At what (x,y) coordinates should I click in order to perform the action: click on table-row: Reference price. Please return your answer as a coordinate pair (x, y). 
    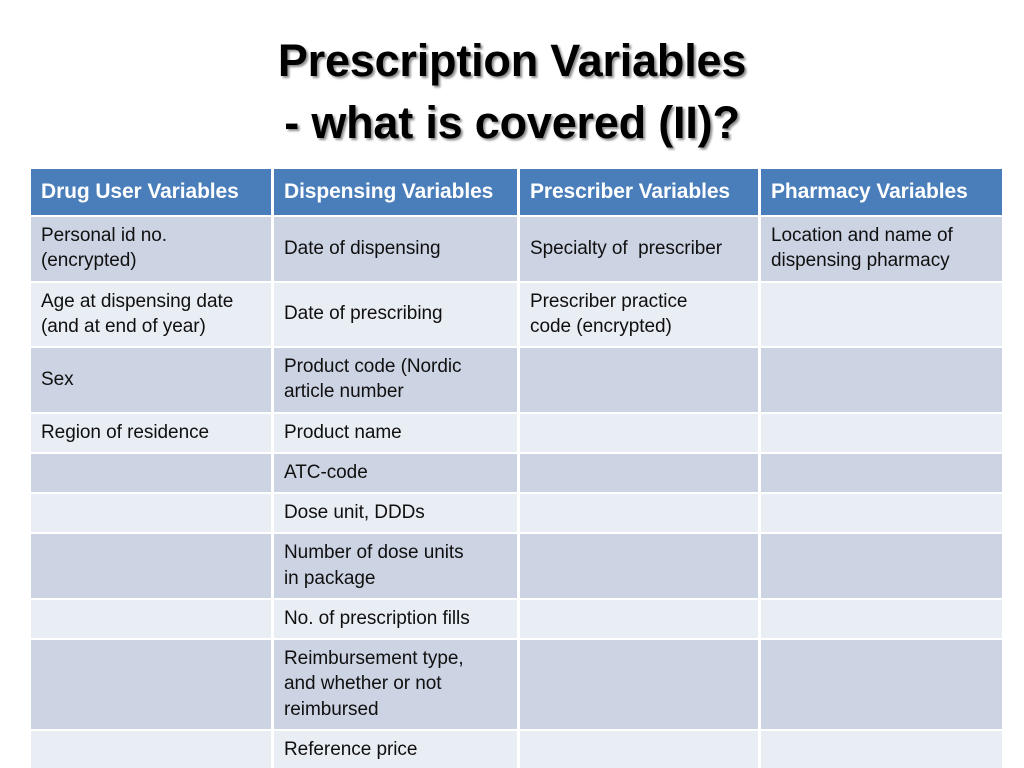
    Looking at the image, I should click on (516, 749).